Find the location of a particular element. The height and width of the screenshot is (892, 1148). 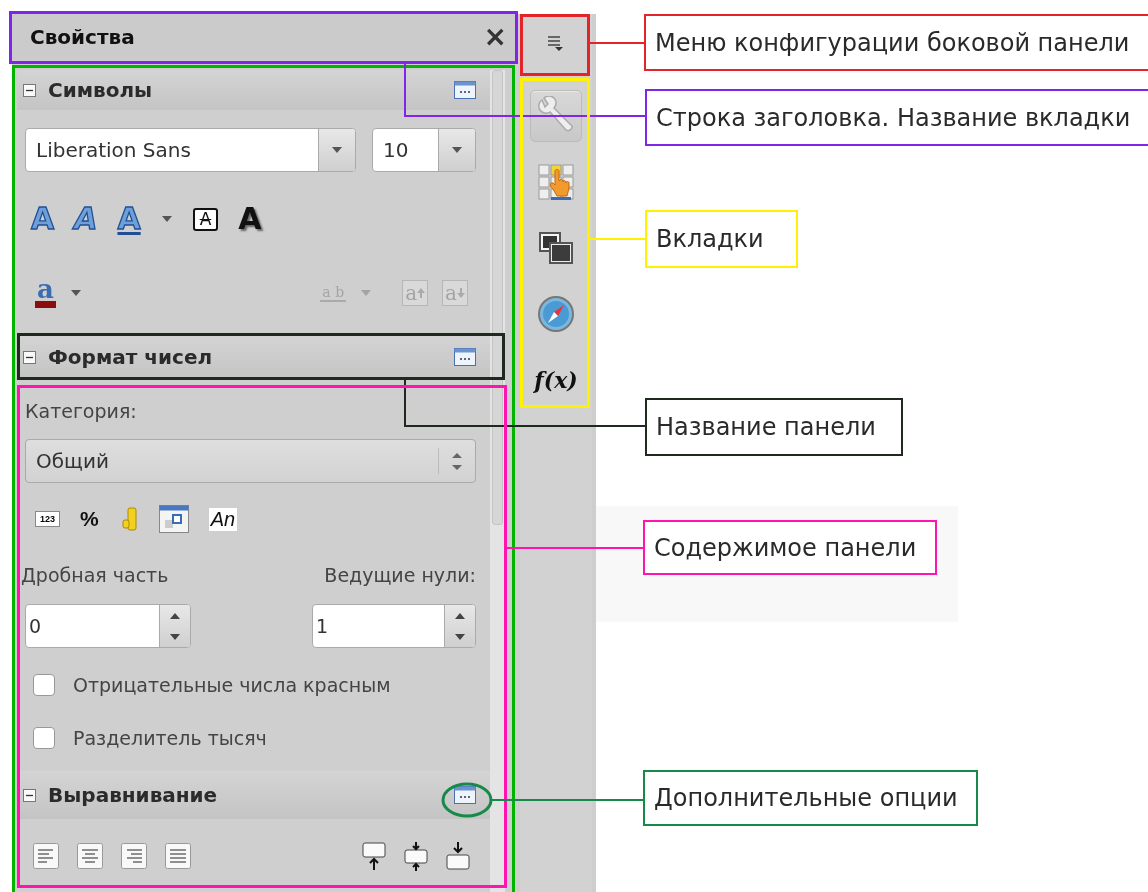

panel-title: Выравнивание is located at coordinates (133, 795).